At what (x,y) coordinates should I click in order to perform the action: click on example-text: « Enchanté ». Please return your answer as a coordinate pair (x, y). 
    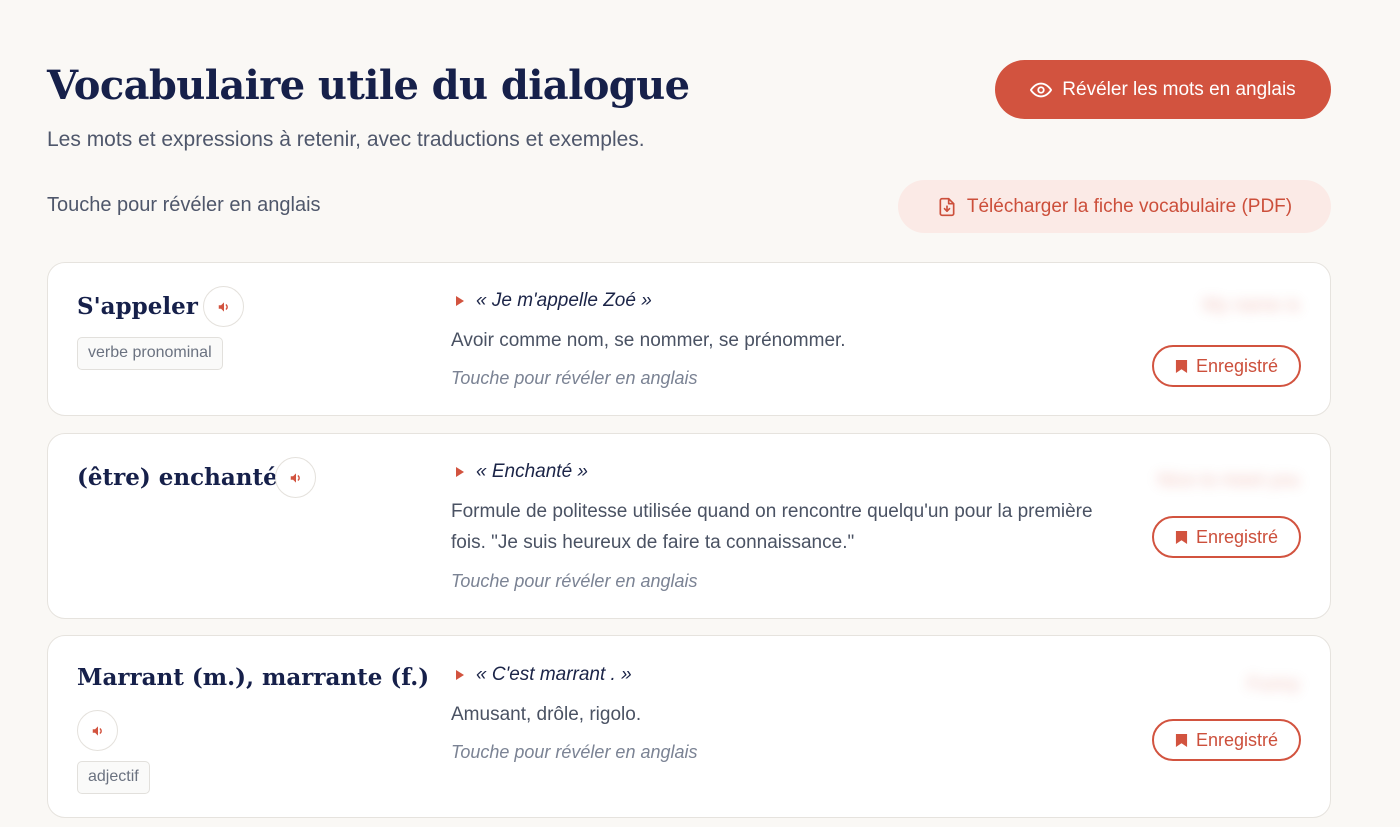
    Looking at the image, I should click on (532, 471).